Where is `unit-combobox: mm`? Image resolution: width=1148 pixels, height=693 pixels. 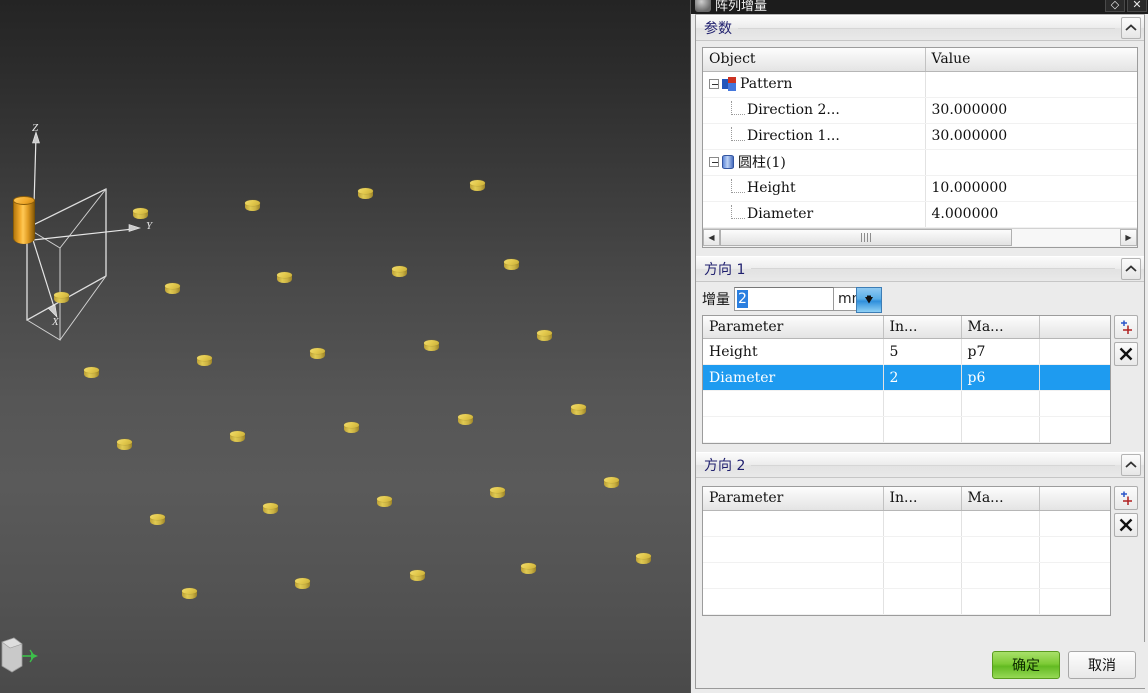
unit-combobox: mm is located at coordinates (858, 299).